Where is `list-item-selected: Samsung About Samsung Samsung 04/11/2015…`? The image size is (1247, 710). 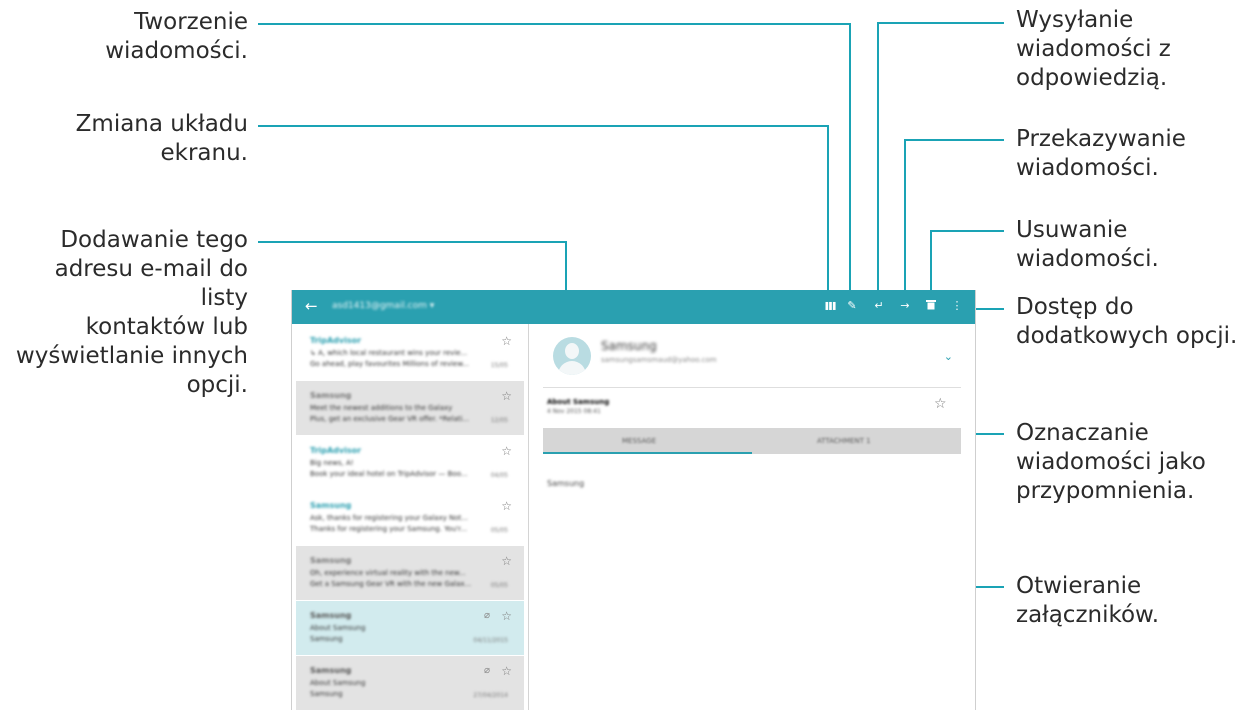 list-item-selected: Samsung About Samsung Samsung 04/11/2015… is located at coordinates (410, 628).